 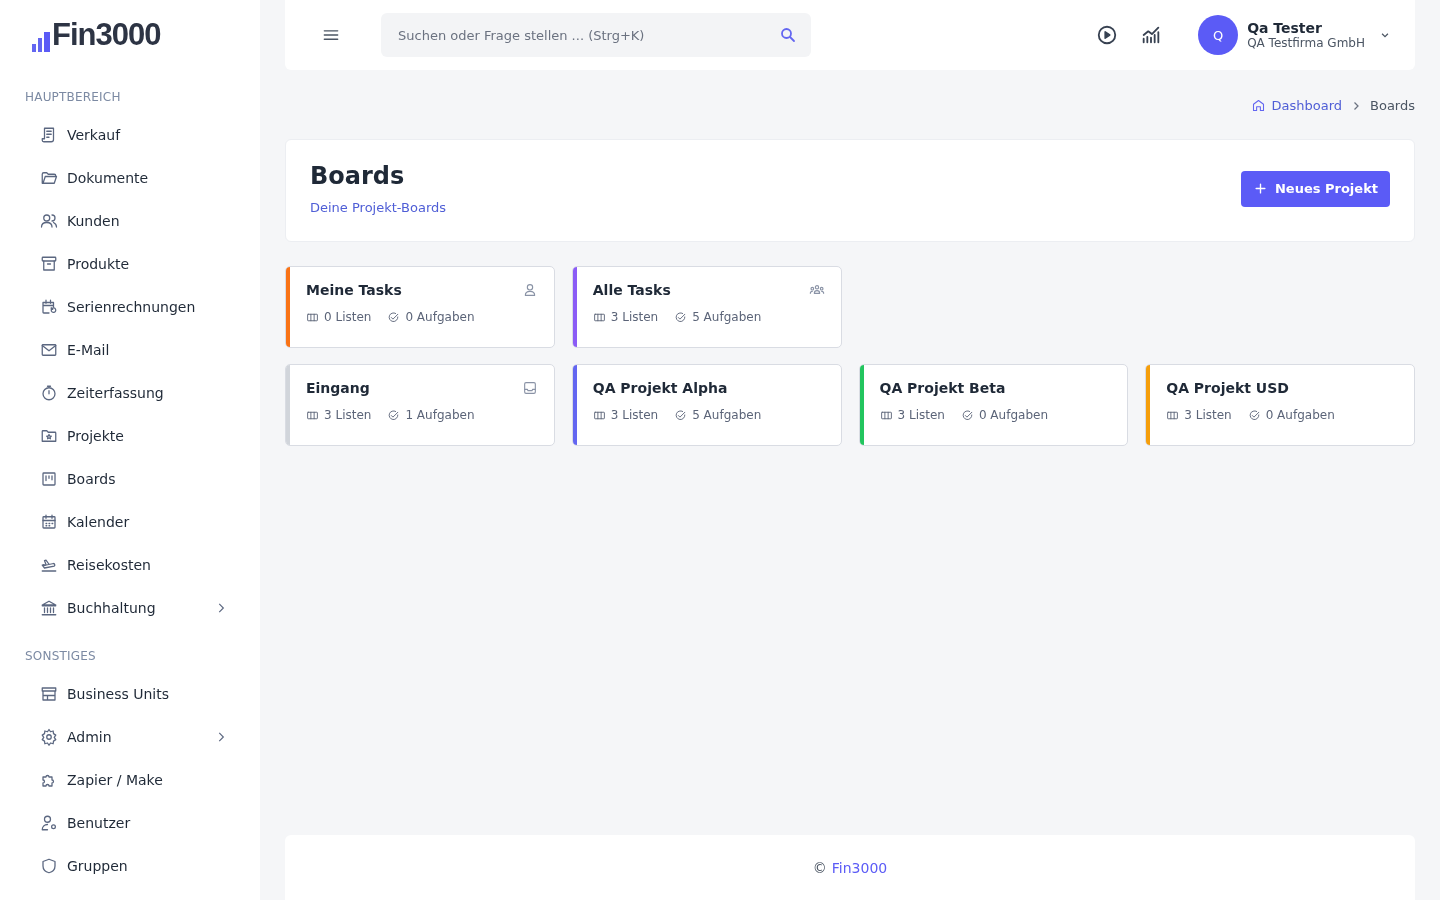 What do you see at coordinates (98, 865) in the screenshot?
I see `sidebar-label: Gruppen` at bounding box center [98, 865].